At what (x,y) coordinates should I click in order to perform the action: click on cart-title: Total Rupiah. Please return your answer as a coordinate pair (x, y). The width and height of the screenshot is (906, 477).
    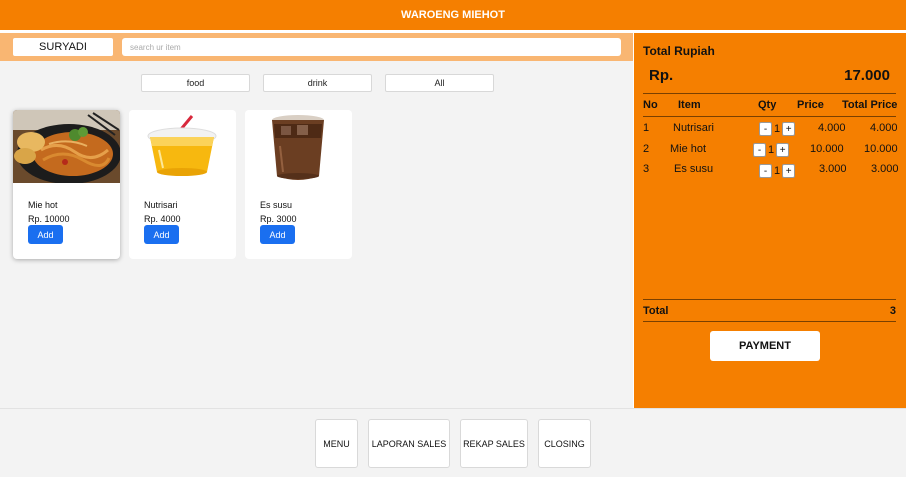
    Looking at the image, I should click on (679, 51).